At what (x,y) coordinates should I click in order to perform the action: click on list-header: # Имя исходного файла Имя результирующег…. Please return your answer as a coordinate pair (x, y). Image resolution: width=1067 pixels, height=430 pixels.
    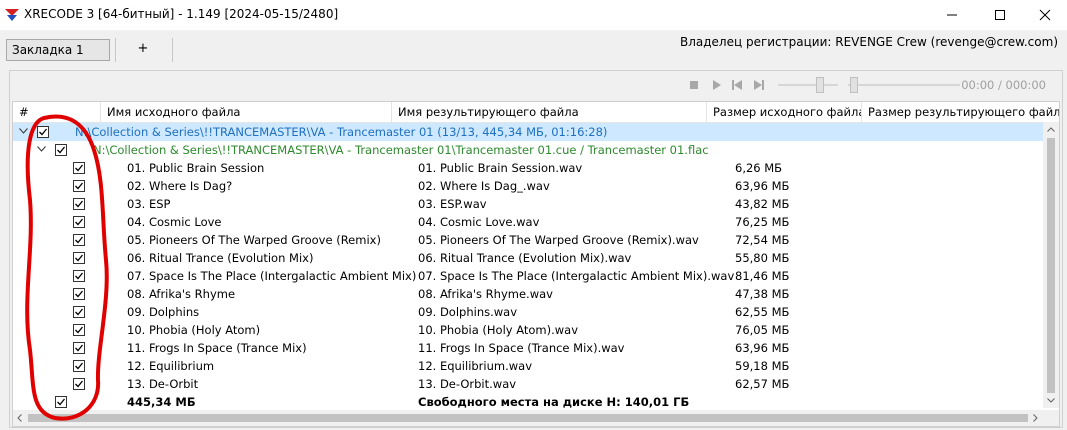
    Looking at the image, I should click on (536, 112).